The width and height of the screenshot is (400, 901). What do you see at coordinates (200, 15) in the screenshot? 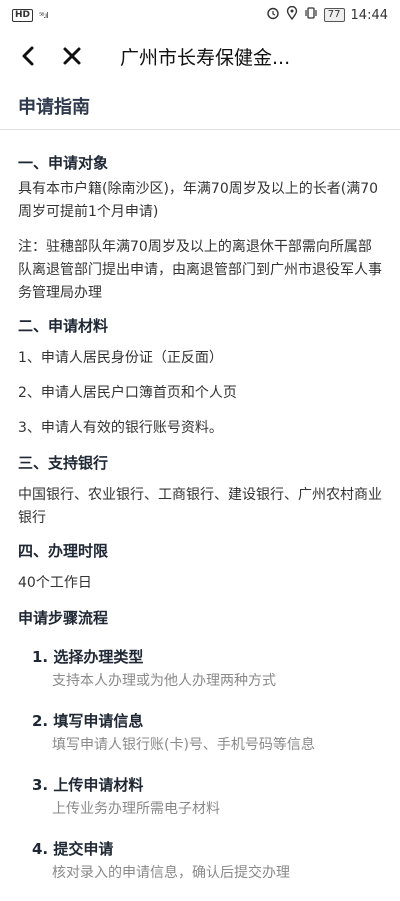
I see `status-bar: HD ⁵⁶.ıl 77 14:44` at bounding box center [200, 15].